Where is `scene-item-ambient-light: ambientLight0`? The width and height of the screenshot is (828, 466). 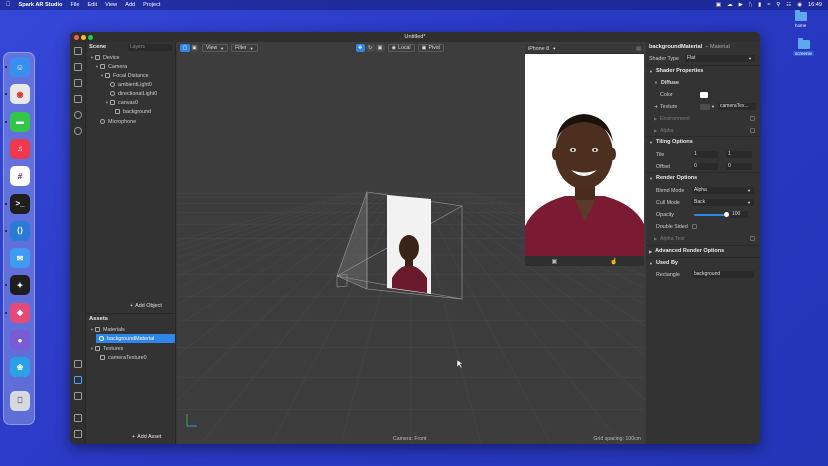 scene-item-ambient-light: ambientLight0 is located at coordinates (131, 84).